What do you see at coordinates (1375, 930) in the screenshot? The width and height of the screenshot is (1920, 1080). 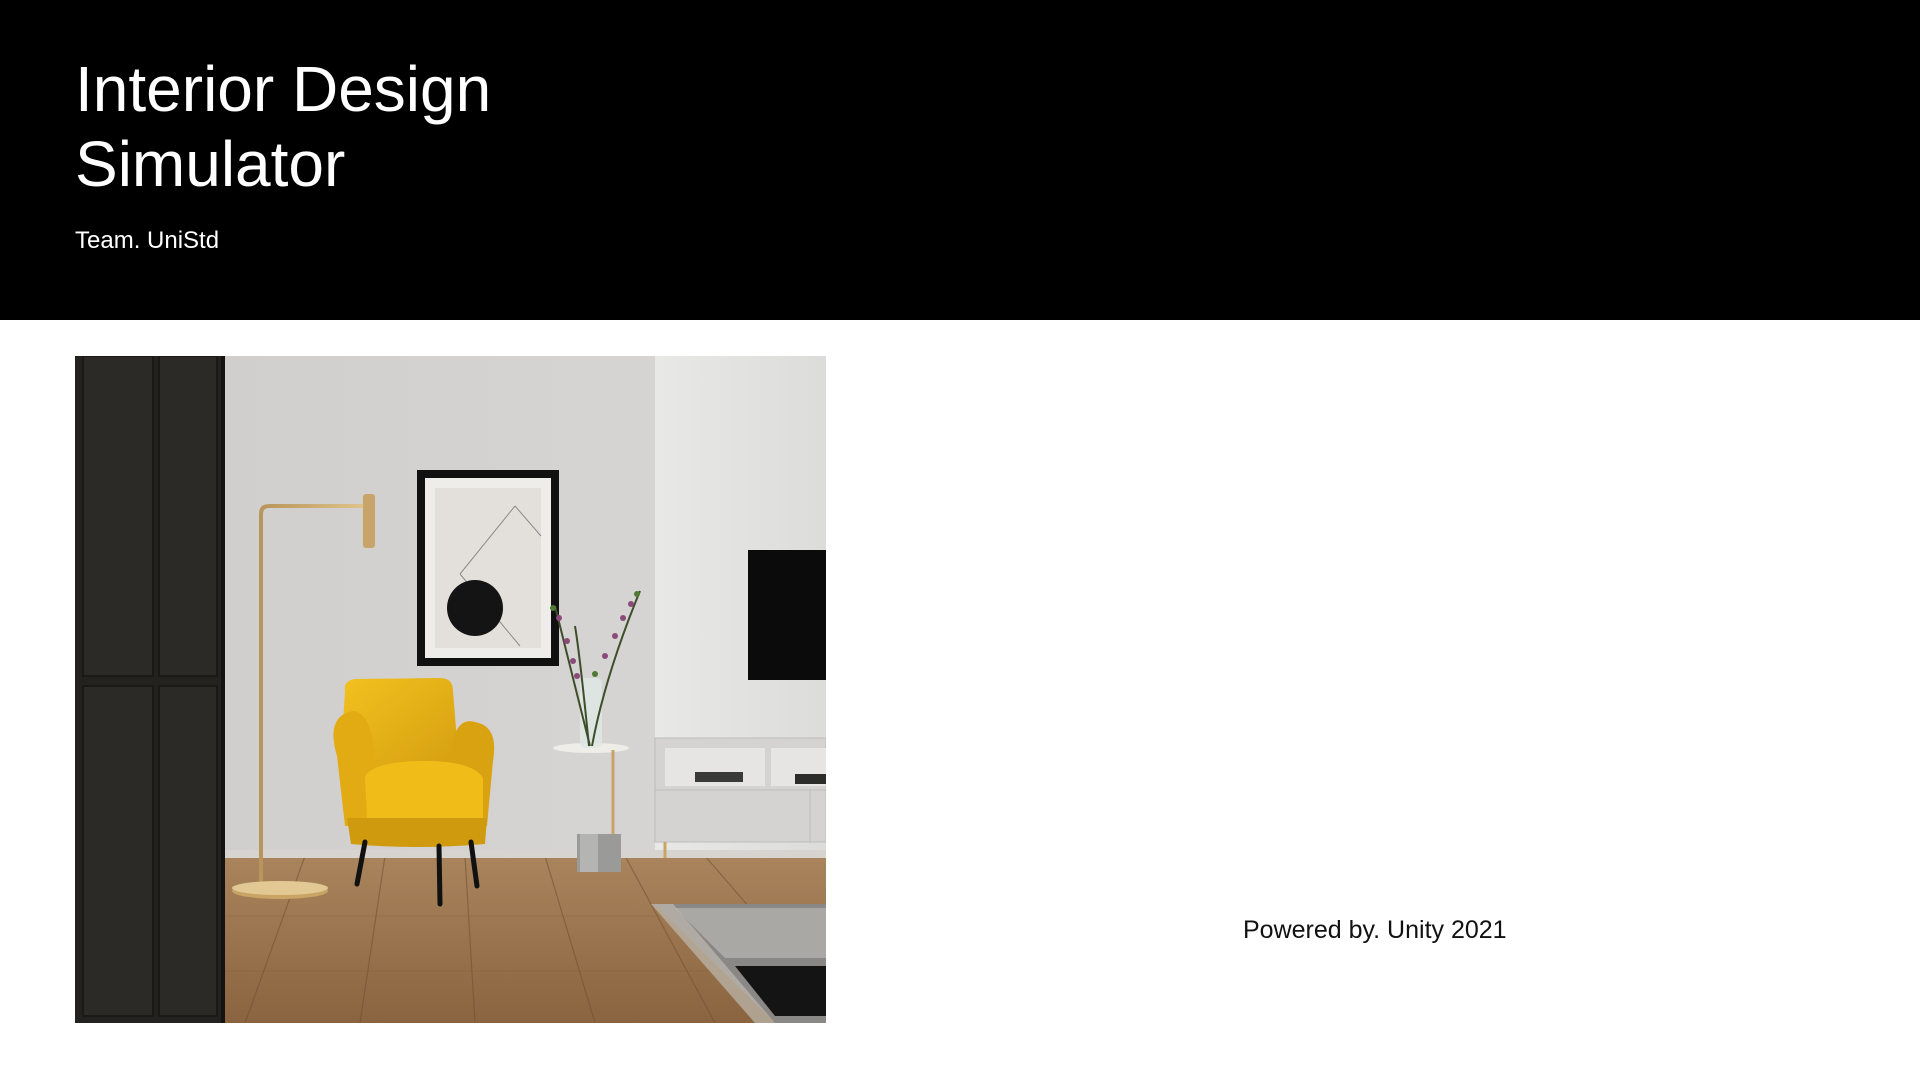 I see `powered-by-label: Powered by. Unity 2021` at bounding box center [1375, 930].